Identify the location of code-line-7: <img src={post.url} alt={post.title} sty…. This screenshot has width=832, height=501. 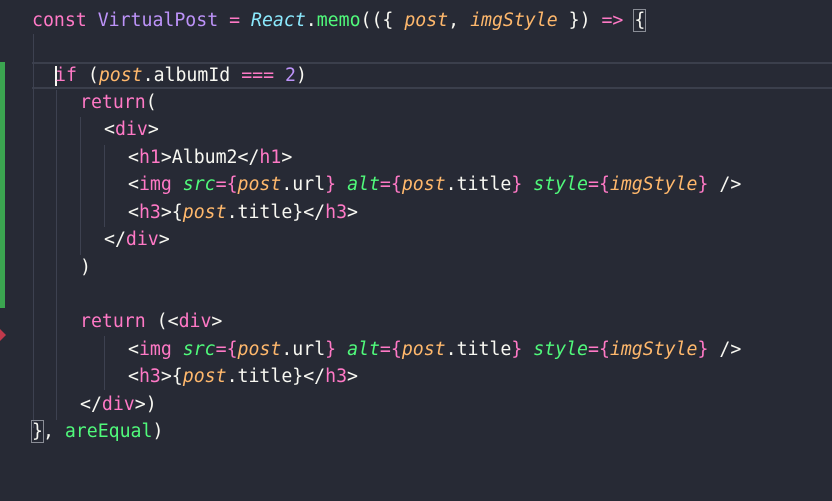
(416, 185).